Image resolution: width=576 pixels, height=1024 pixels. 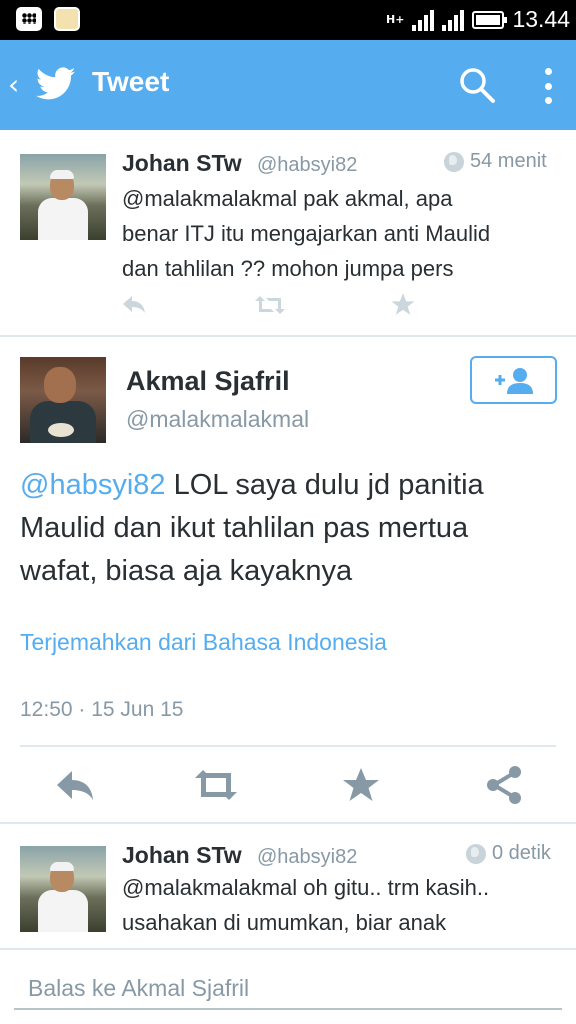 What do you see at coordinates (287, 198) in the screenshot?
I see `tweet-text-line: @malakmalakmal pak akmal, apa` at bounding box center [287, 198].